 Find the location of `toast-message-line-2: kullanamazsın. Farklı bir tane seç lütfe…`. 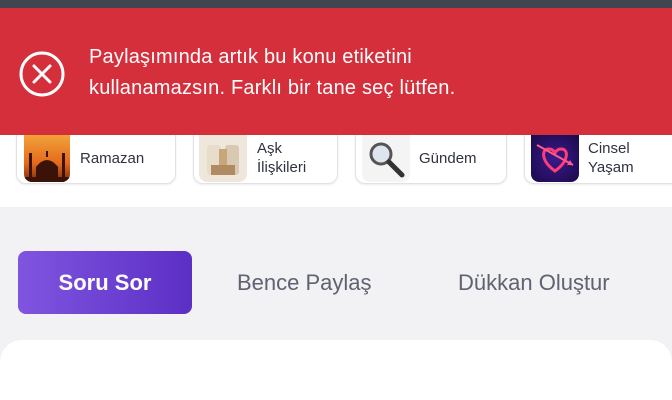

toast-message-line-2: kullanamazsın. Farklı bir tane seç lütfe… is located at coordinates (272, 88).